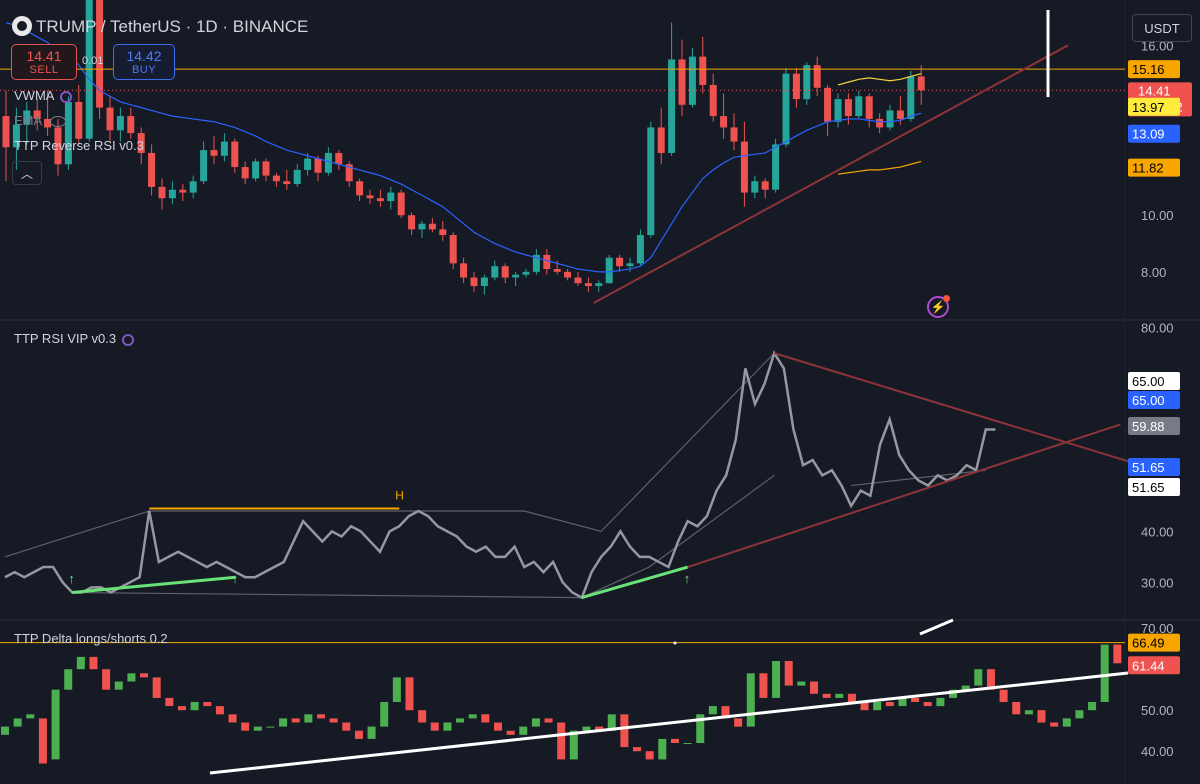 This screenshot has height=784, width=1200. What do you see at coordinates (172, 27) in the screenshot?
I see `symbol-title: TRUMP / TetherUS · 1D · BINANCE` at bounding box center [172, 27].